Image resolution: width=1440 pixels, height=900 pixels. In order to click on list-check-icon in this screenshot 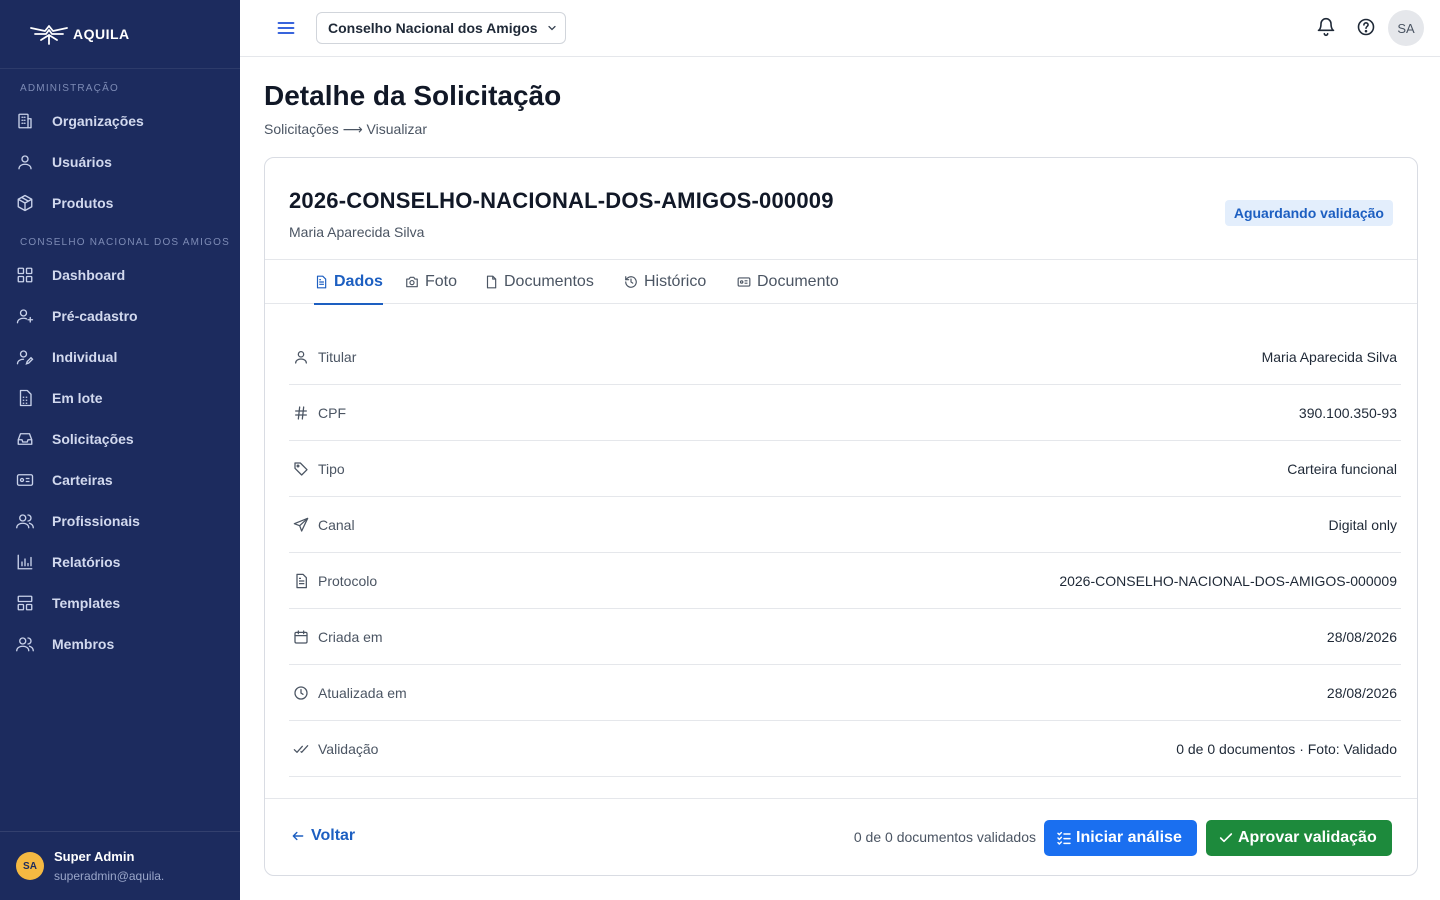, I will do `click(1064, 838)`.